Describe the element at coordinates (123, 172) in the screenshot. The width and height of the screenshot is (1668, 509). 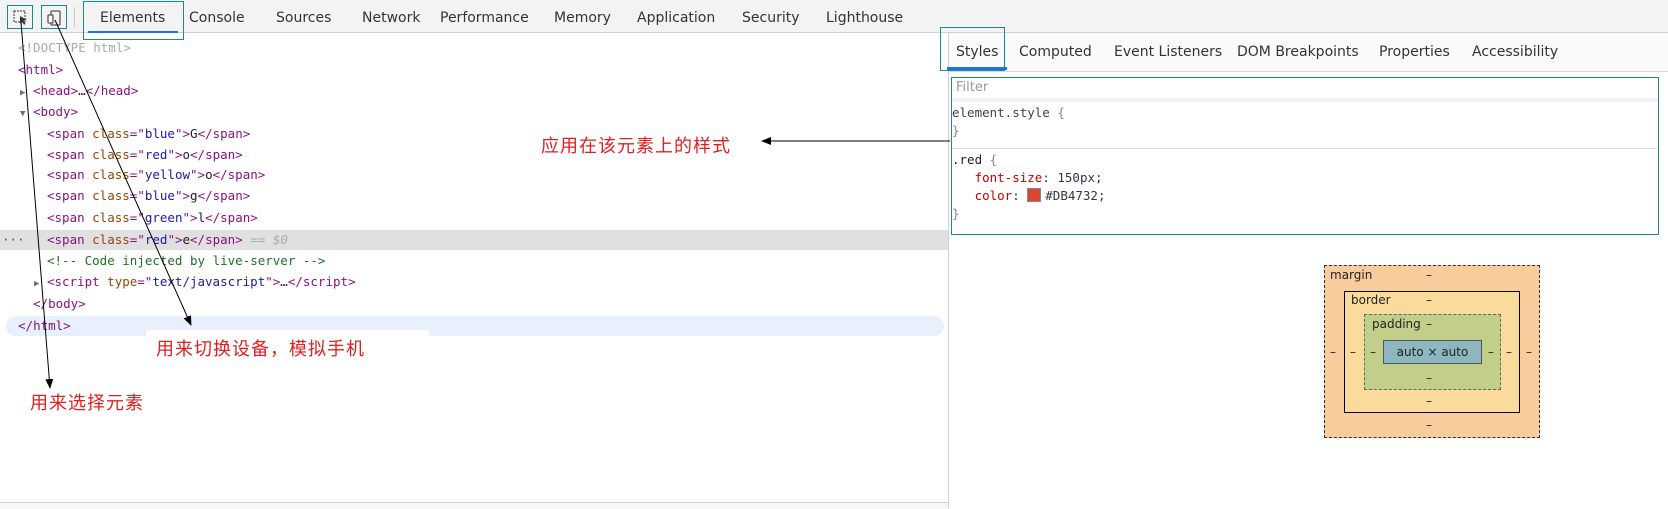
I see `arrow-to-device-note` at that location.